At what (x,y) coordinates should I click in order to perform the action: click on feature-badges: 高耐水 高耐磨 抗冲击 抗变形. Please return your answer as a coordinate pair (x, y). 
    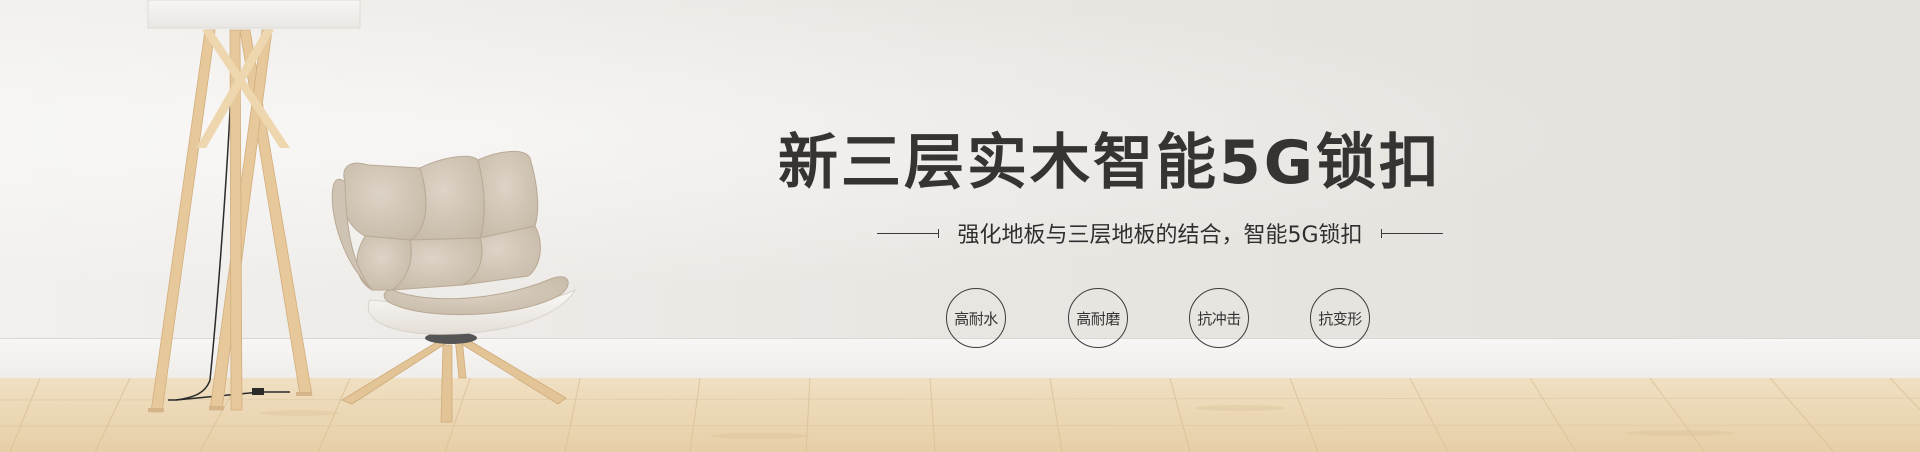
    Looking at the image, I should click on (1166, 319).